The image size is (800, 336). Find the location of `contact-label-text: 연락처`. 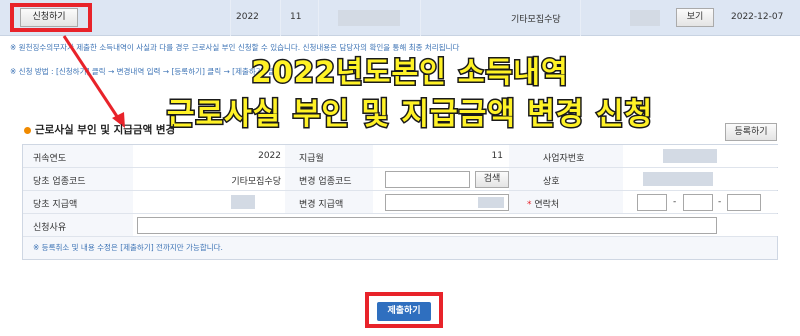

contact-label-text: 연락처 is located at coordinates (547, 205).